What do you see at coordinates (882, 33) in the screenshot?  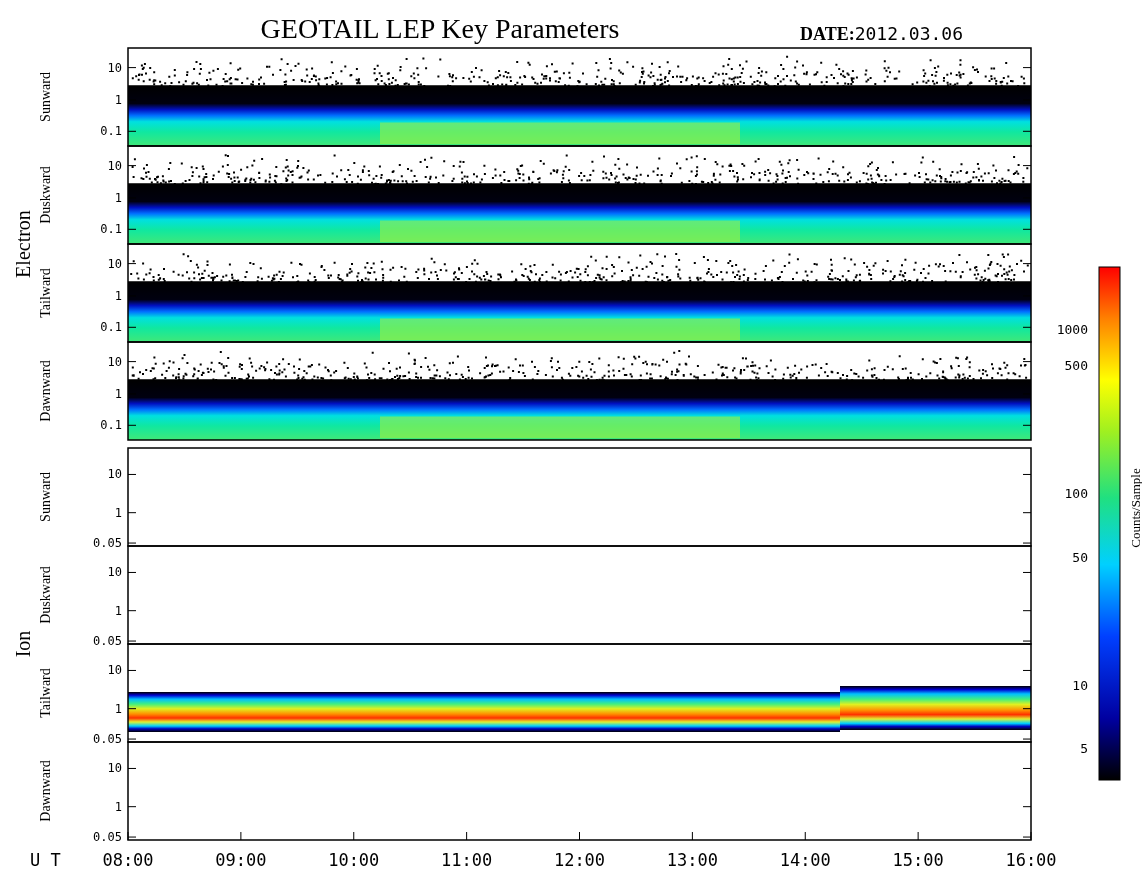 I see `date-label: DATE:2012.03.06` at bounding box center [882, 33].